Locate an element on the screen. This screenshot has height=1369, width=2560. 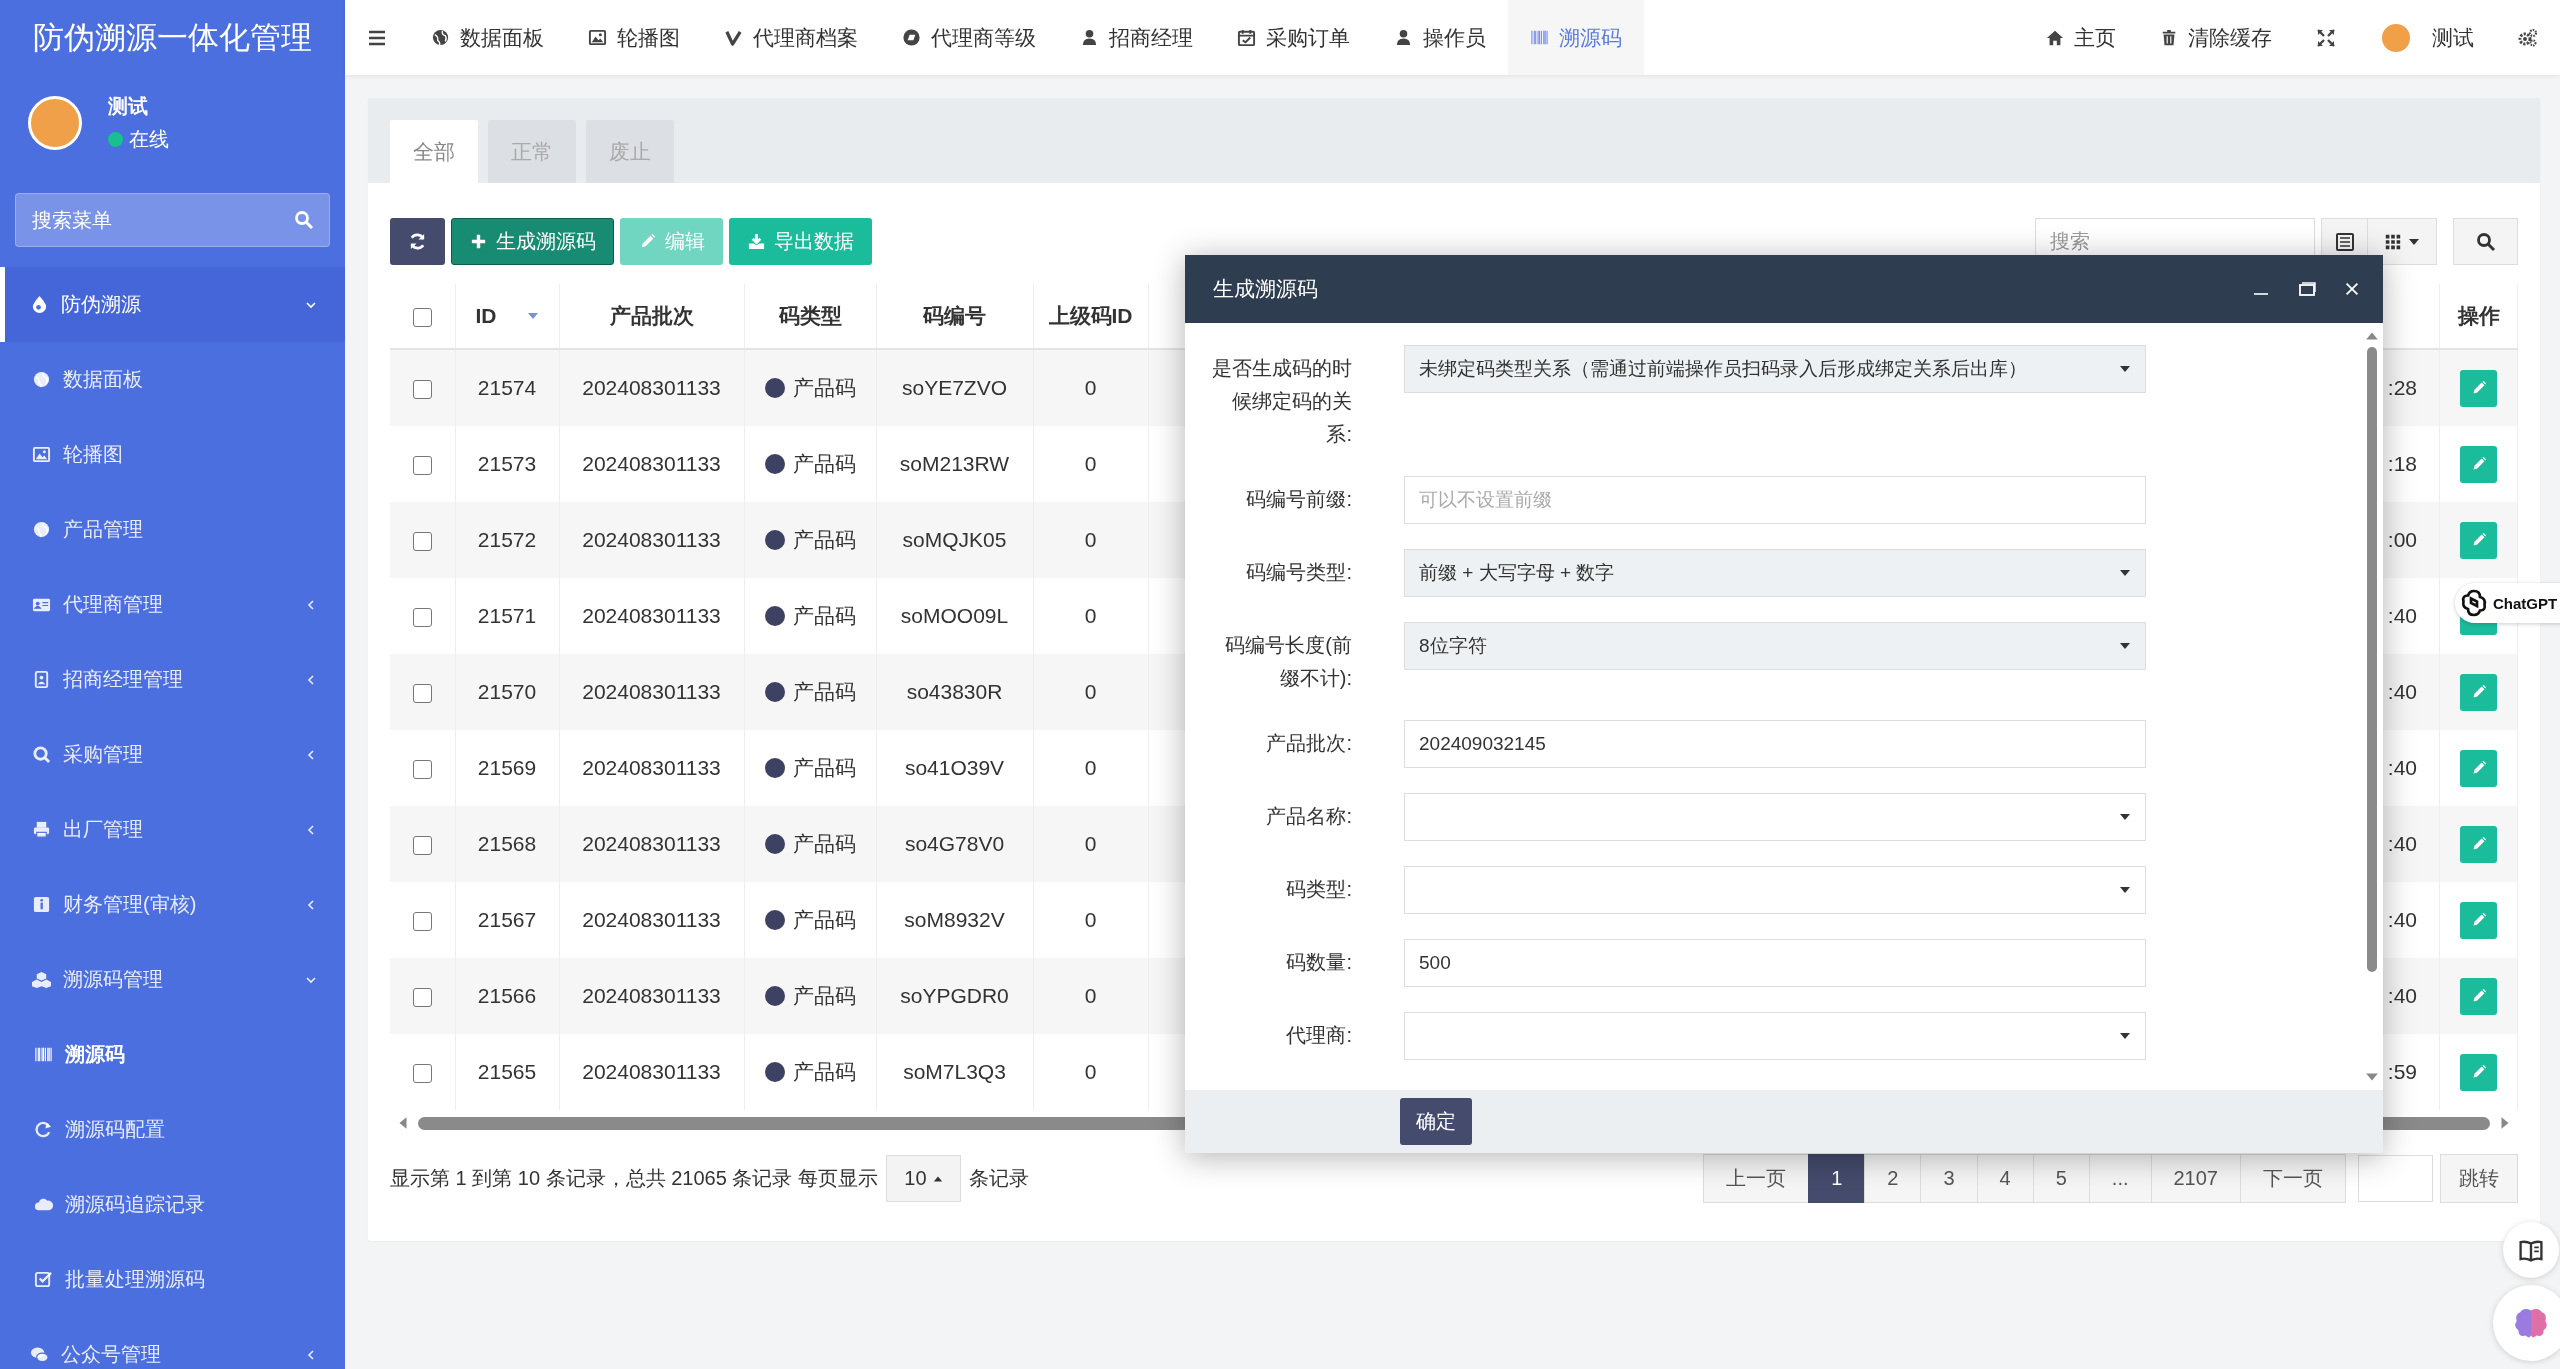
search-button is located at coordinates (2485, 241).